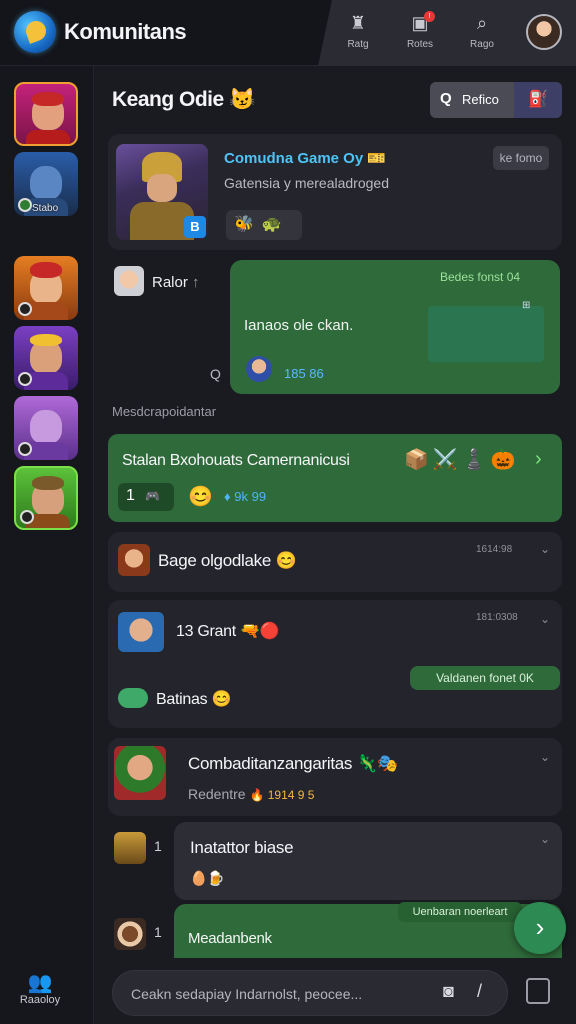  What do you see at coordinates (538, 99) in the screenshot?
I see `gamepad-icon: ⛽` at bounding box center [538, 99].